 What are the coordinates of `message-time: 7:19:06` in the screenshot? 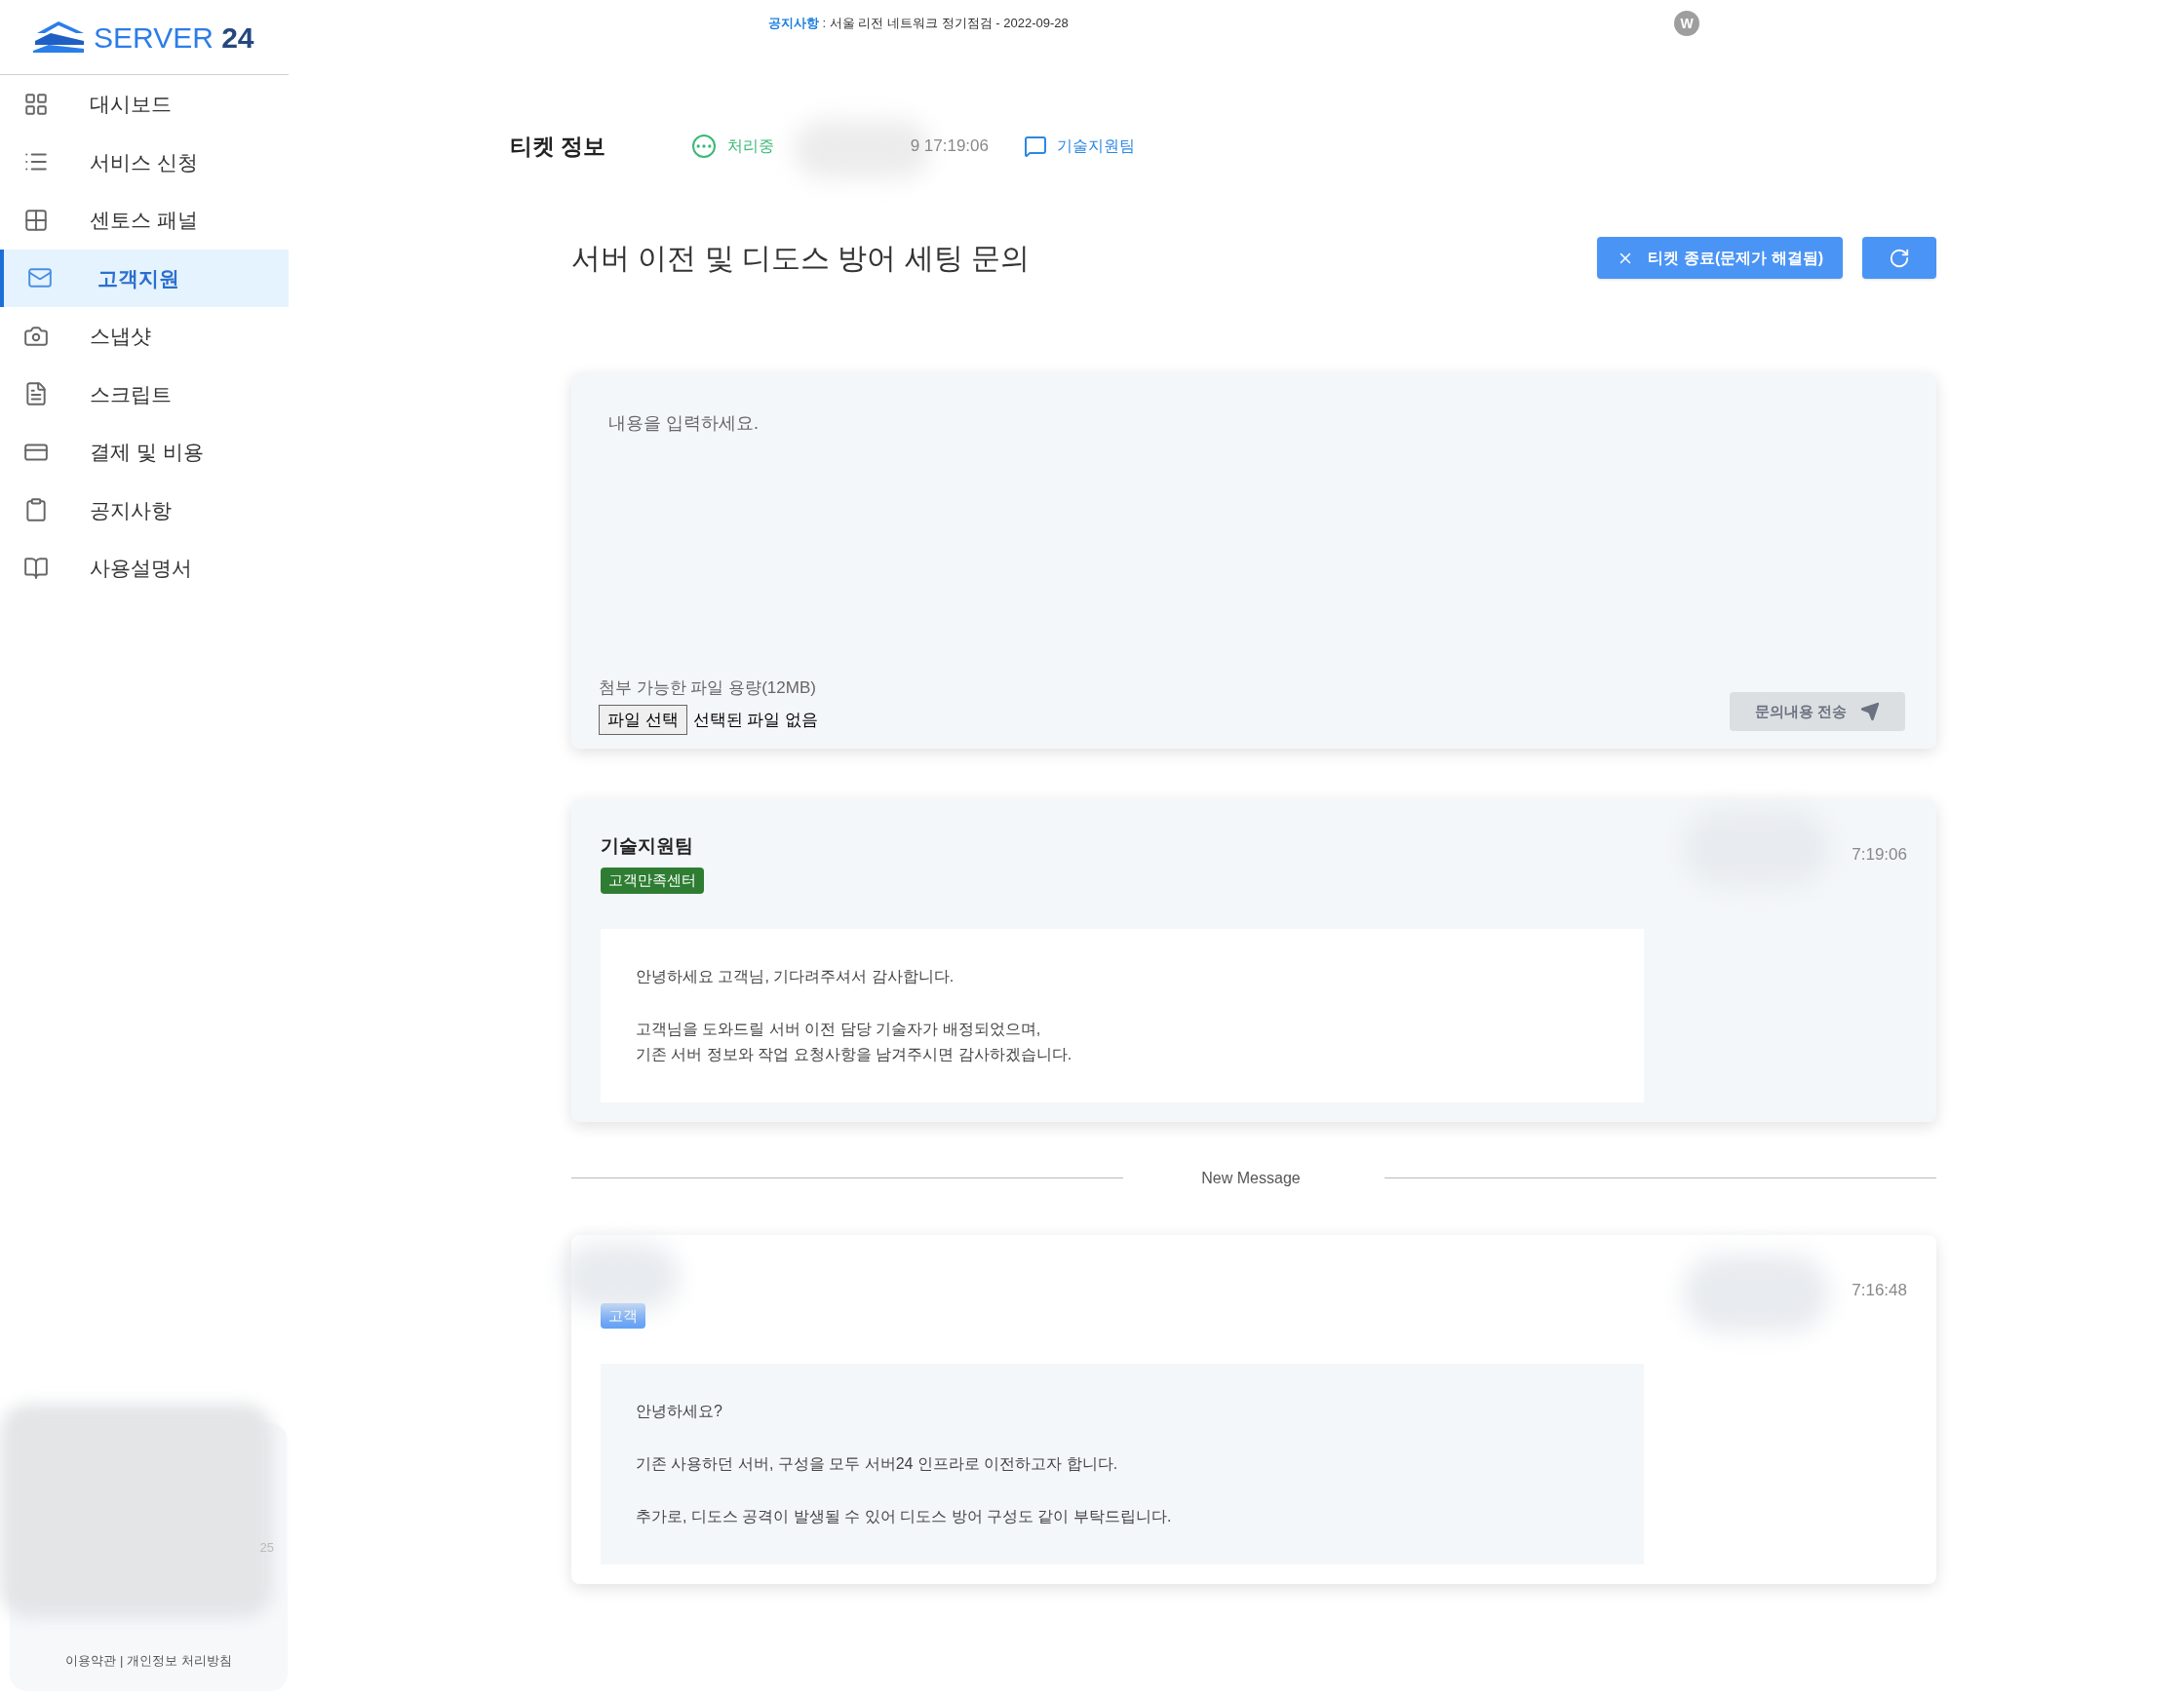 It's located at (1879, 855).